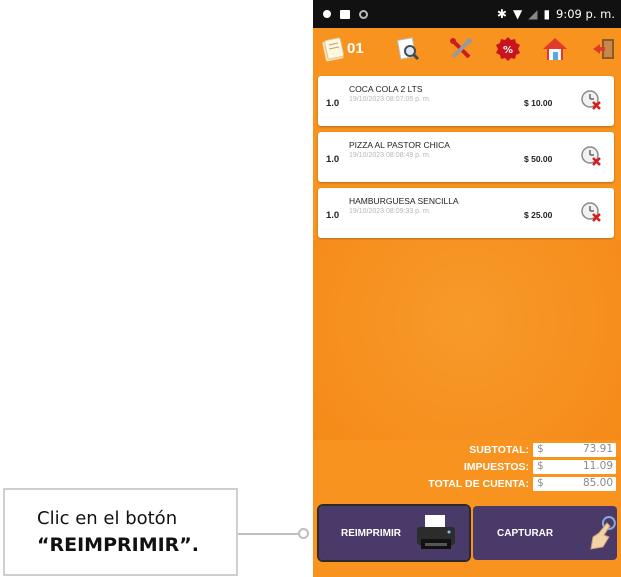  What do you see at coordinates (467, 14) in the screenshot?
I see `status-bar: ✱ ▼ ◢ ▮ 9:09 p. m.` at bounding box center [467, 14].